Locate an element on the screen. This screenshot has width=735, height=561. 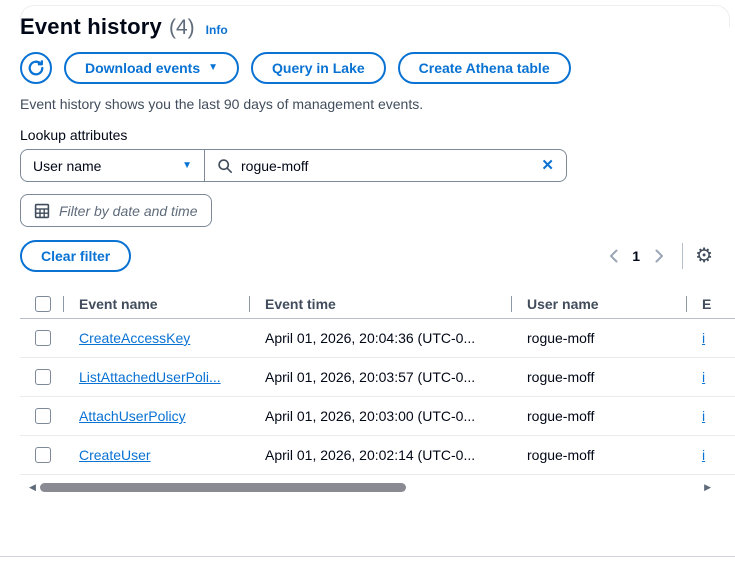
lookup-attributes-label: Lookup attributes is located at coordinates (74, 135).